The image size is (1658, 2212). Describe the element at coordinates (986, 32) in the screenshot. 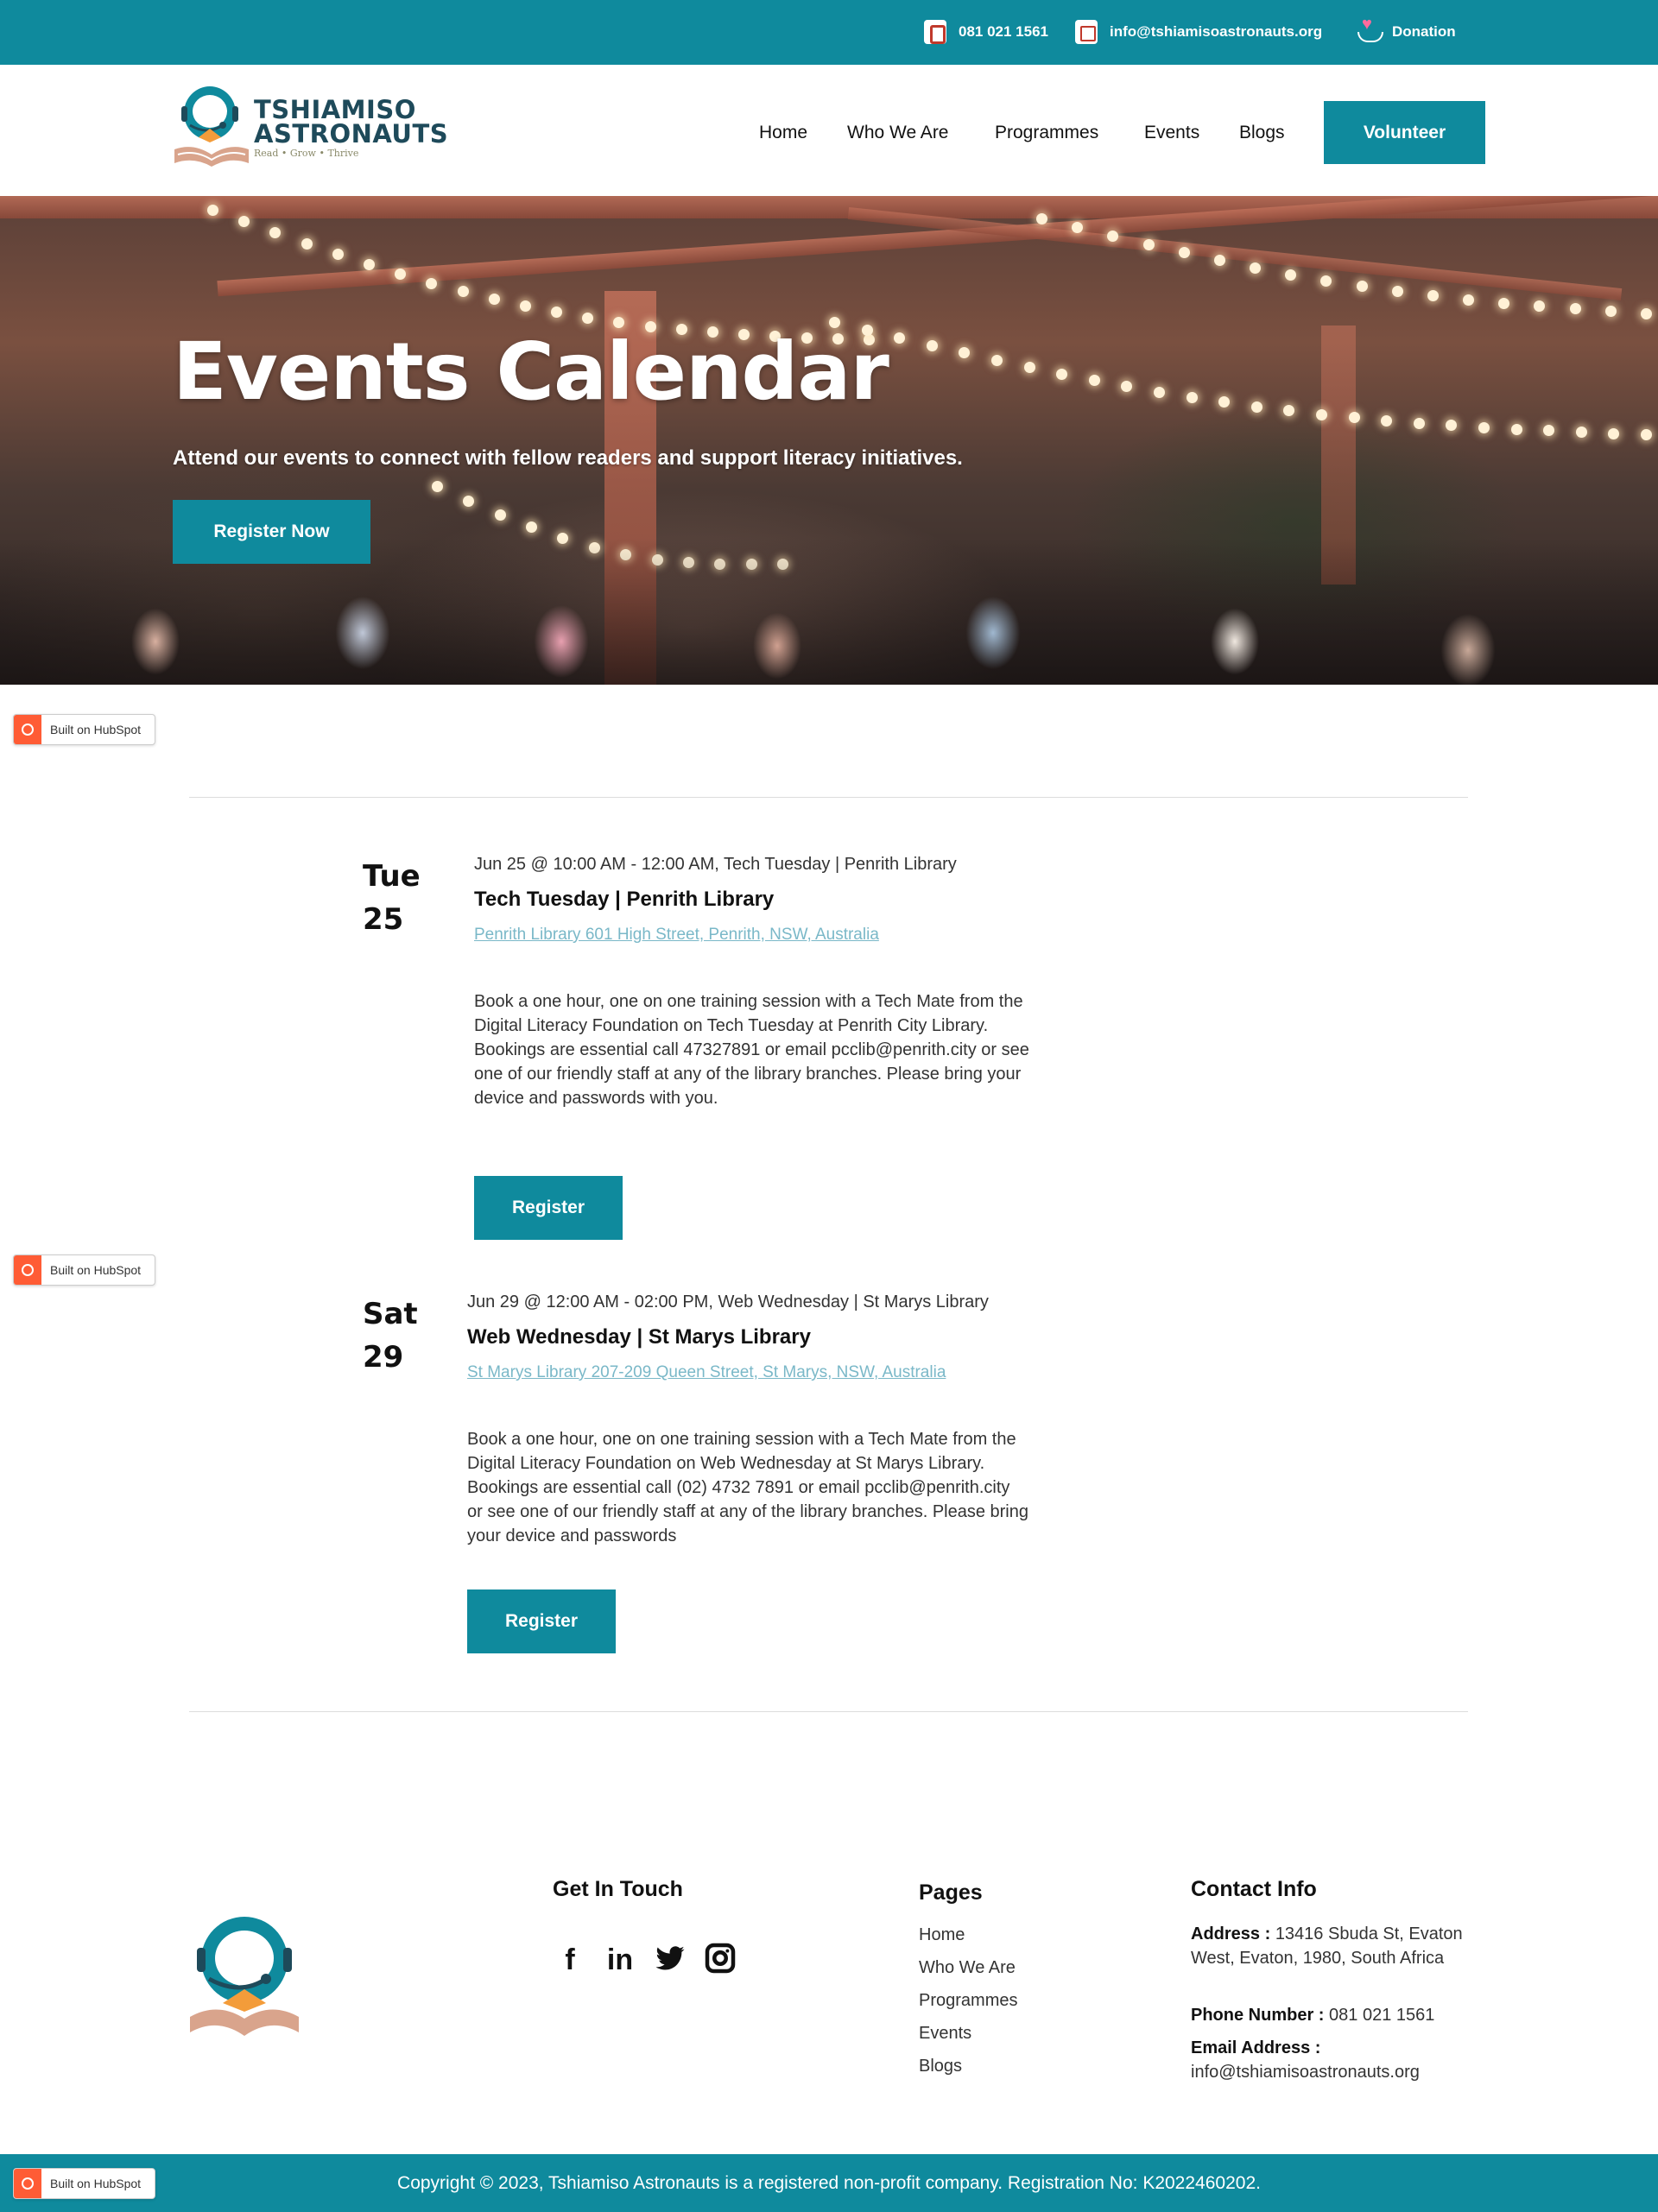

I see `topbar-phone-link: 081 021 1561` at that location.